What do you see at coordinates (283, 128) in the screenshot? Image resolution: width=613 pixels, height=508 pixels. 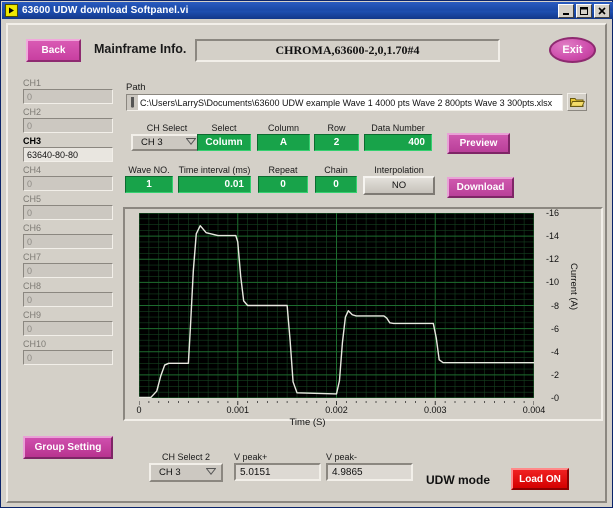 I see `column-label: Column` at bounding box center [283, 128].